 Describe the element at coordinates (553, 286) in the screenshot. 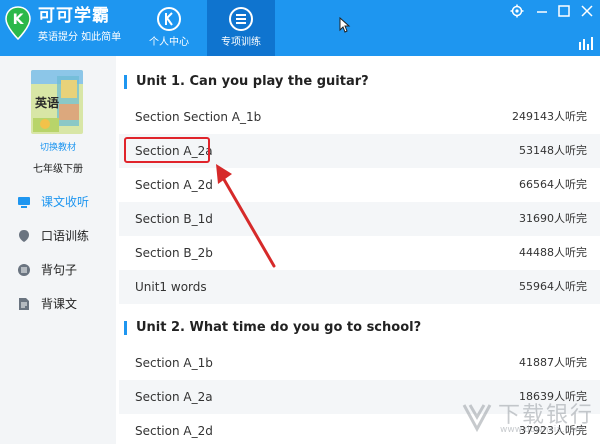

I see `listen-count: 55964人听完` at that location.